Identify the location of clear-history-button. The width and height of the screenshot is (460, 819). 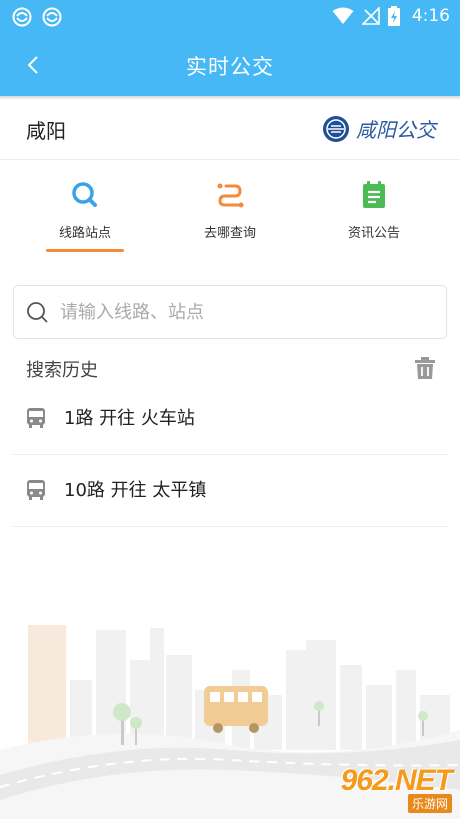
(425, 368).